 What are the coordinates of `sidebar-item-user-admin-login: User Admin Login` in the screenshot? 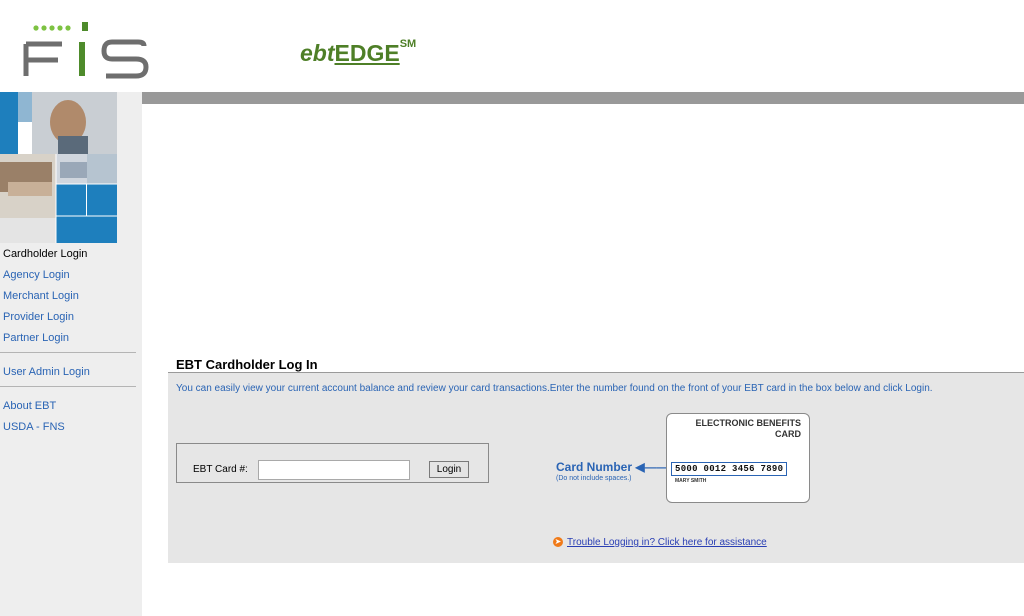 It's located at (71, 372).